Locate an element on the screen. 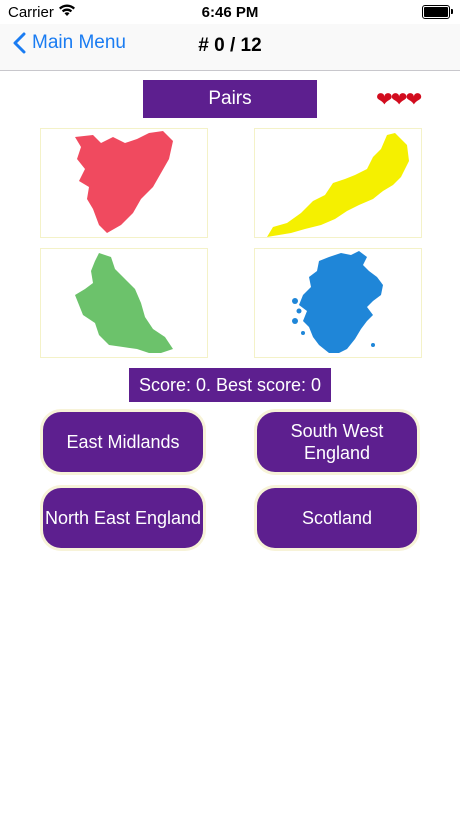  question-counter: # 0 / 12 is located at coordinates (230, 45).